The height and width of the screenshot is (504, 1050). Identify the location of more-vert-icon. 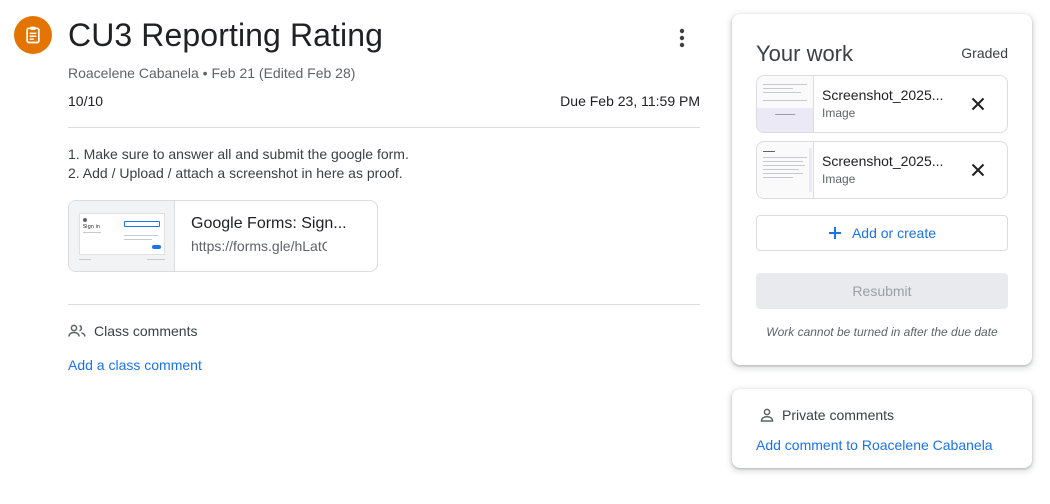
(682, 38).